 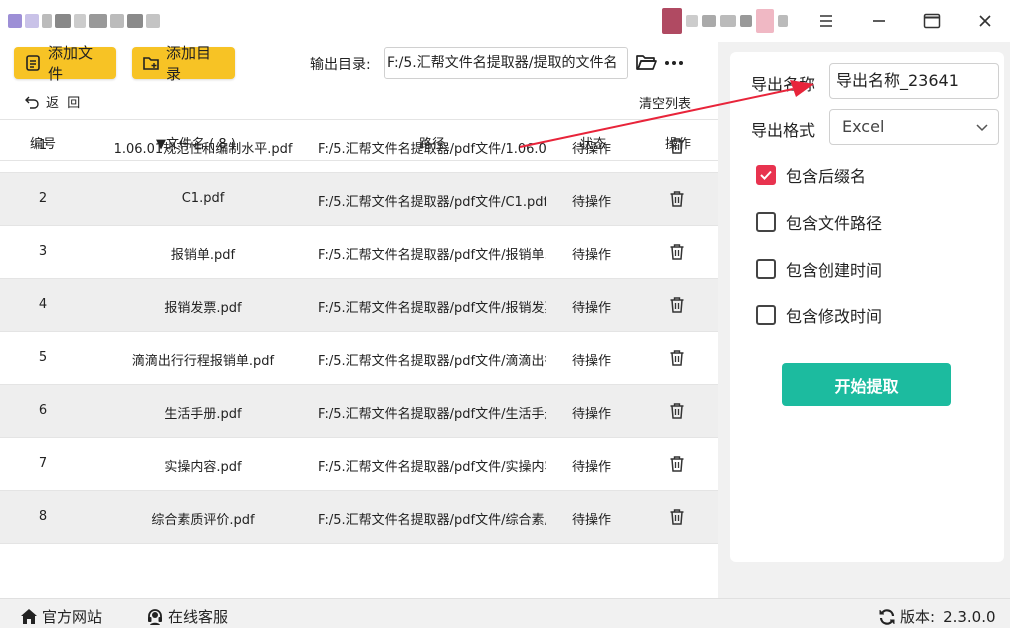 What do you see at coordinates (866, 384) in the screenshot?
I see `start-extract-button: 开始提取` at bounding box center [866, 384].